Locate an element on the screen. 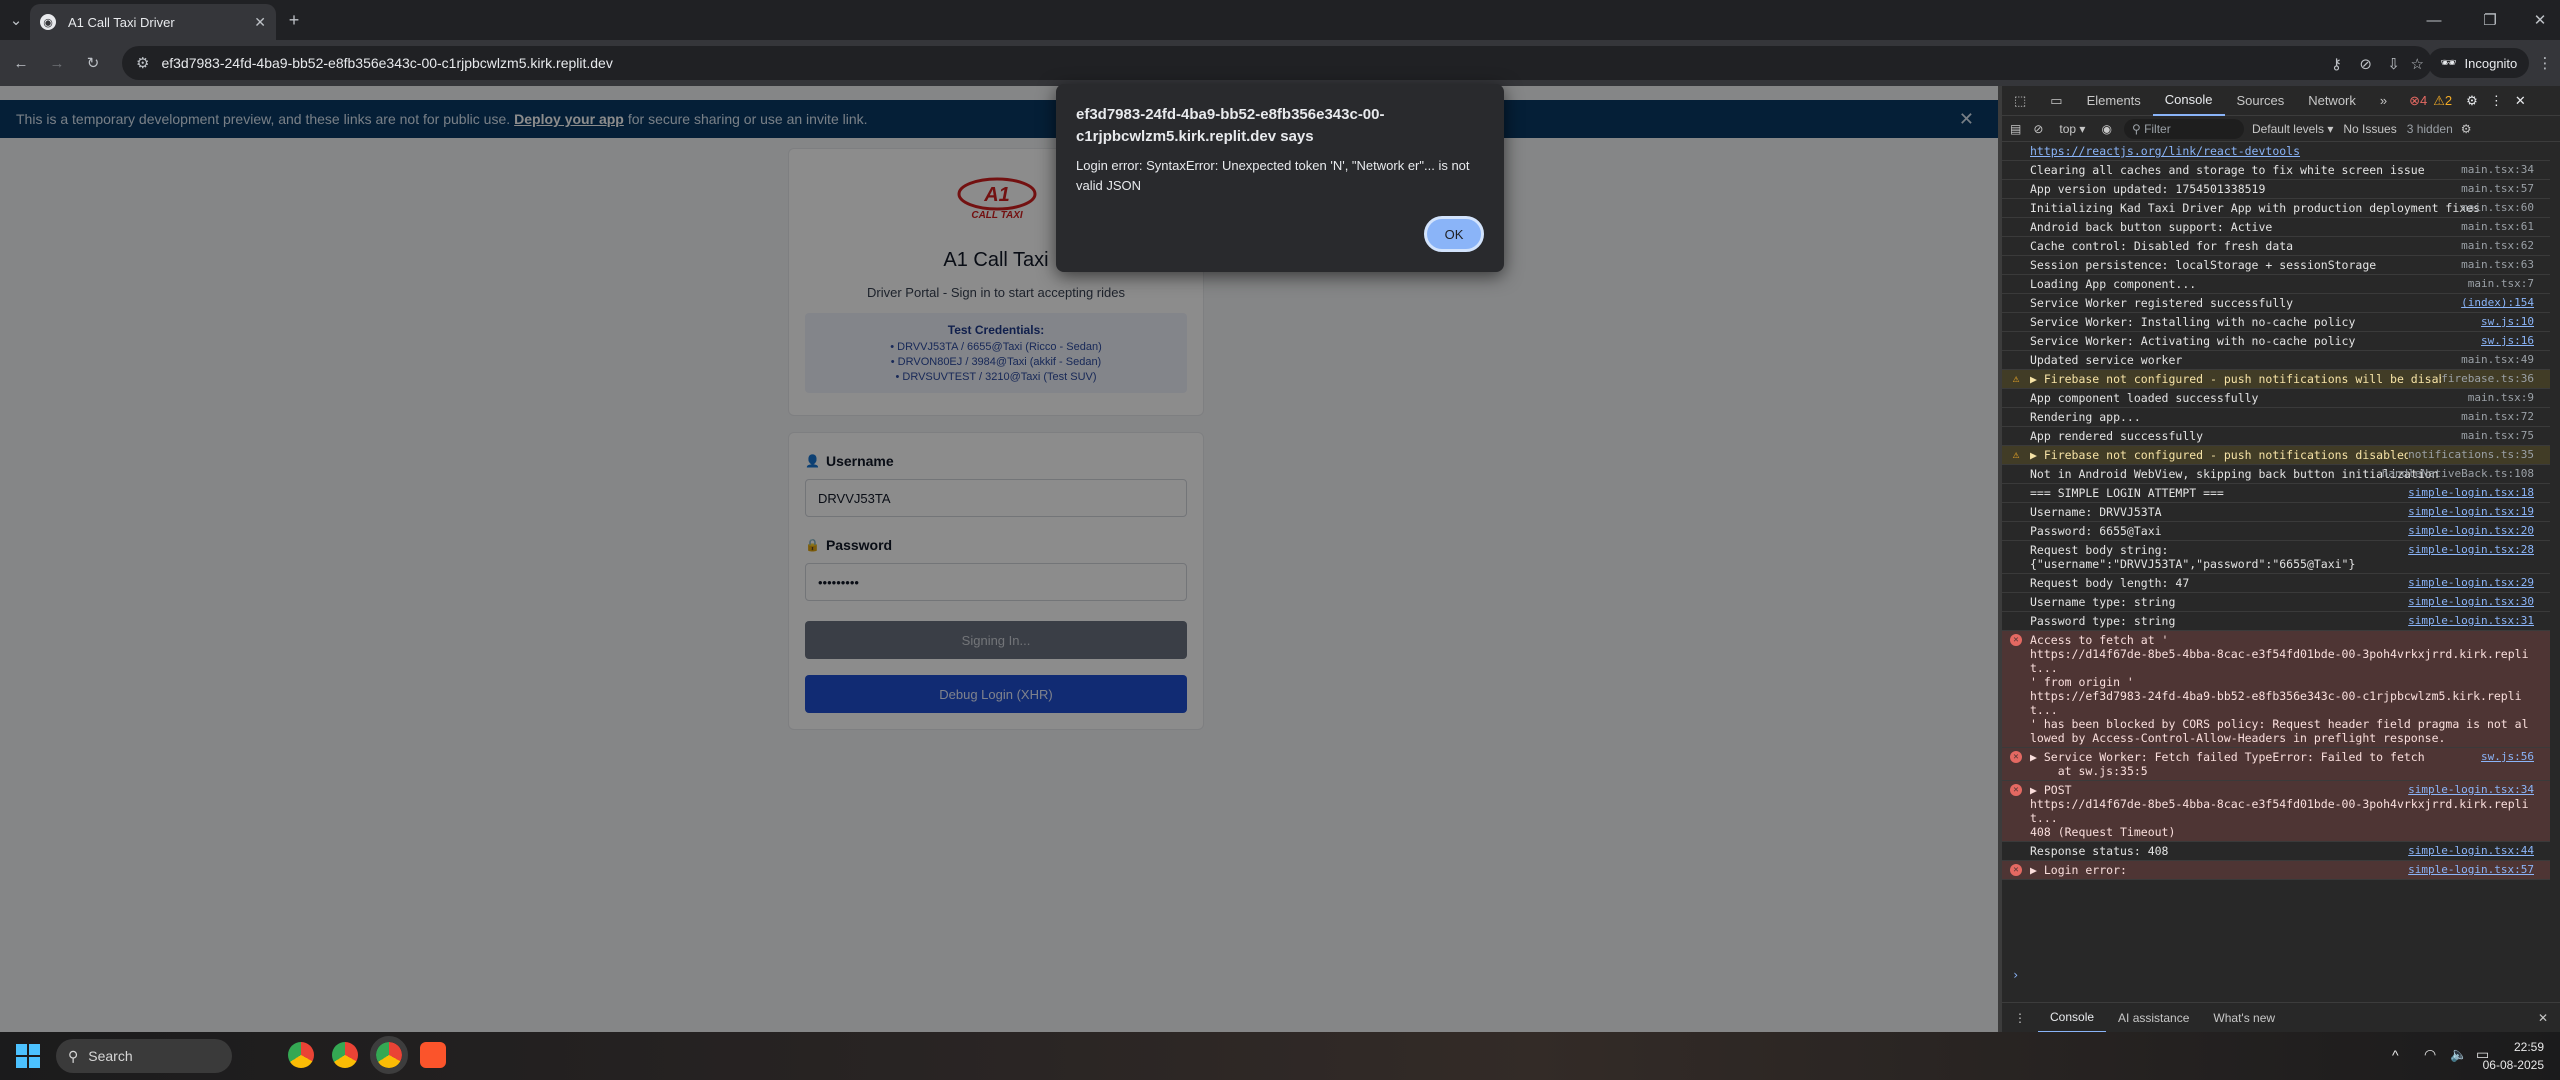  download-icon: ⇩ is located at coordinates (2393, 64).